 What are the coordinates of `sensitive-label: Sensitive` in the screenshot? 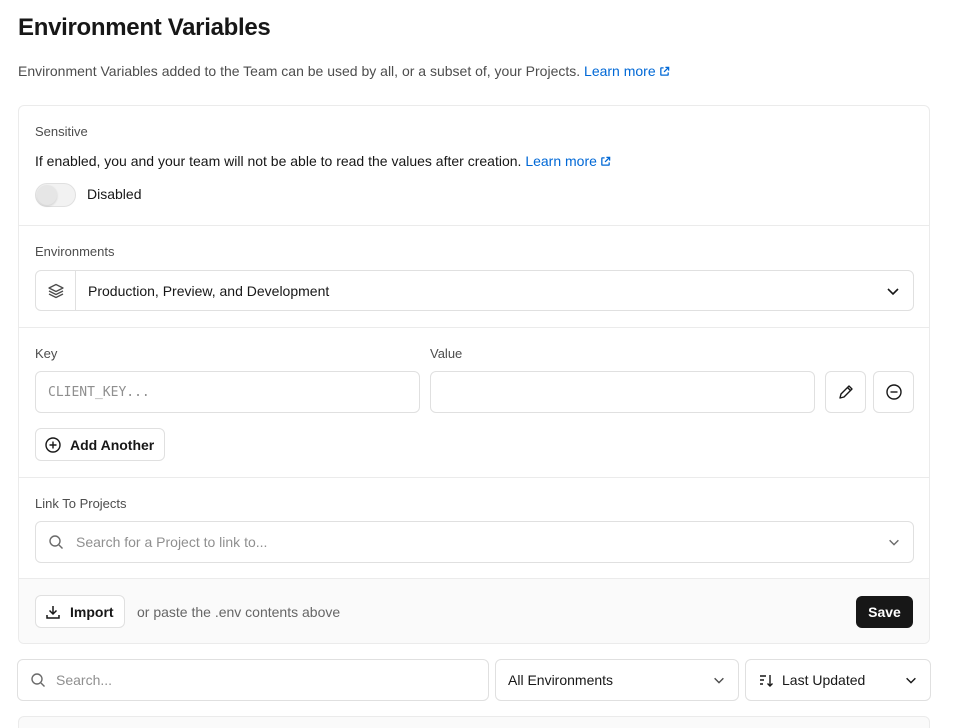 It's located at (61, 131).